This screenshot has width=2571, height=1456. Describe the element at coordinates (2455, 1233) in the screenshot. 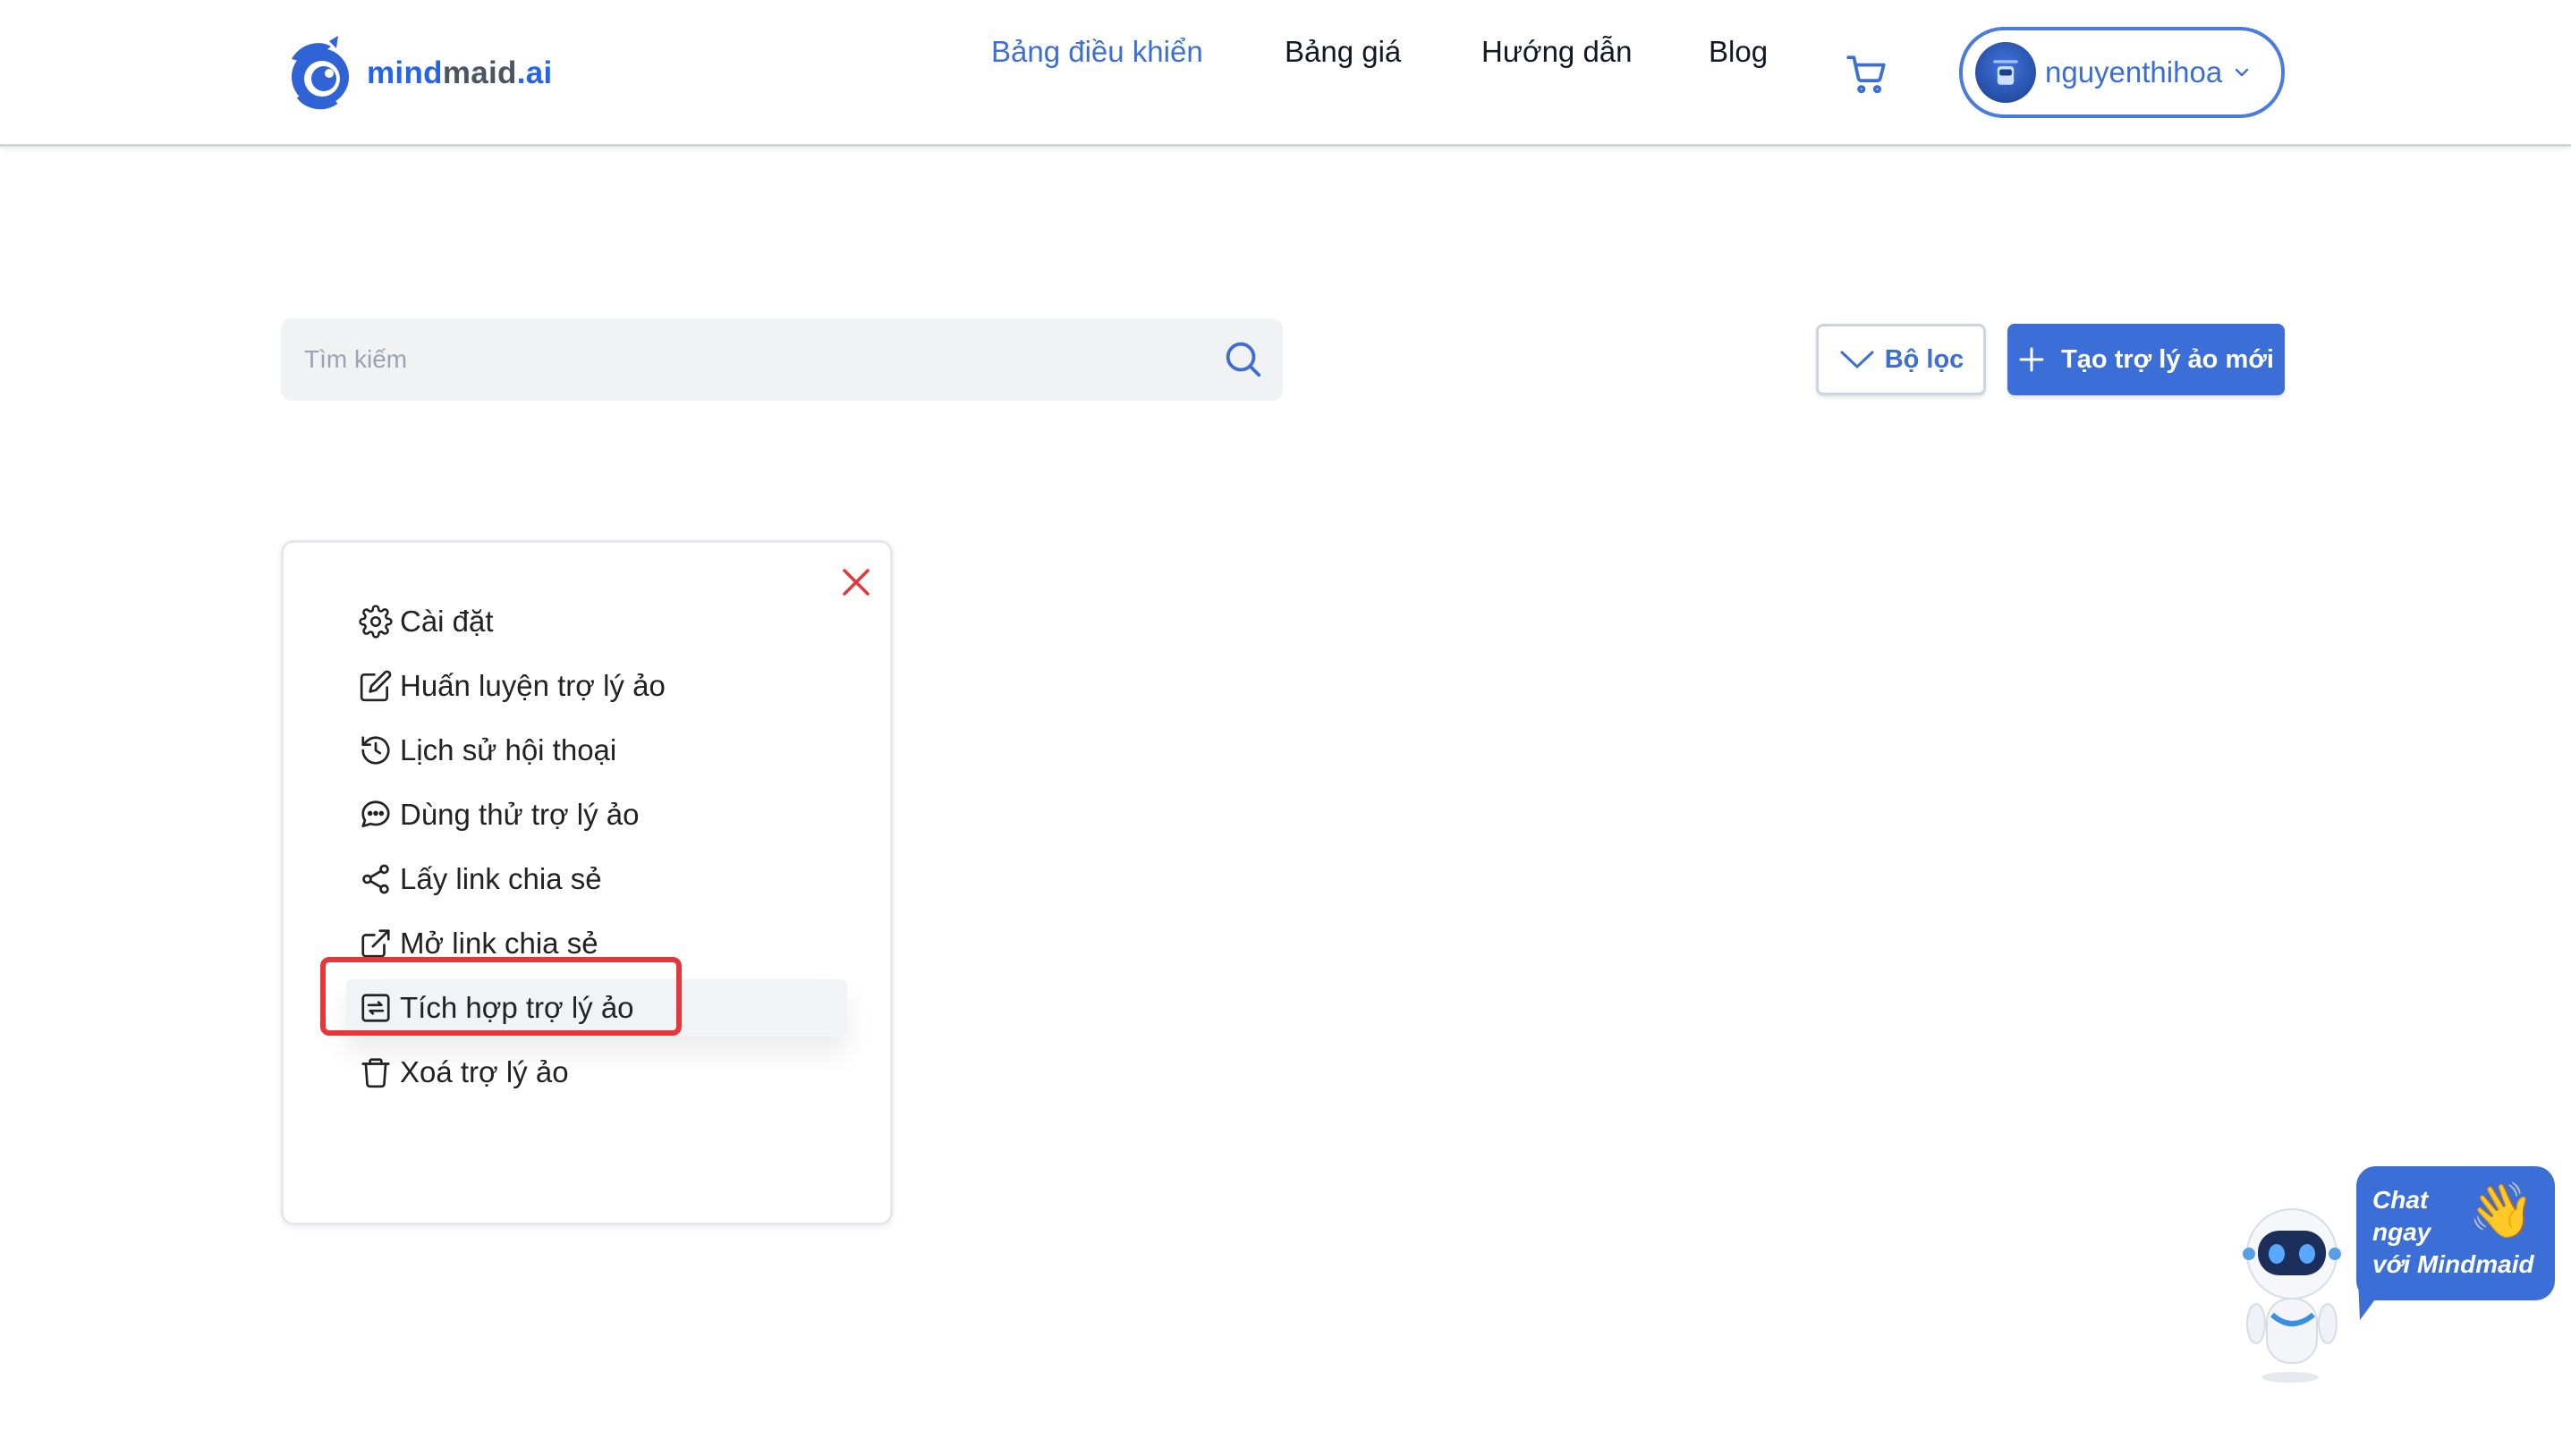

I see `chat-now-bubble: Chat ngay với Mindmaid 👋` at that location.